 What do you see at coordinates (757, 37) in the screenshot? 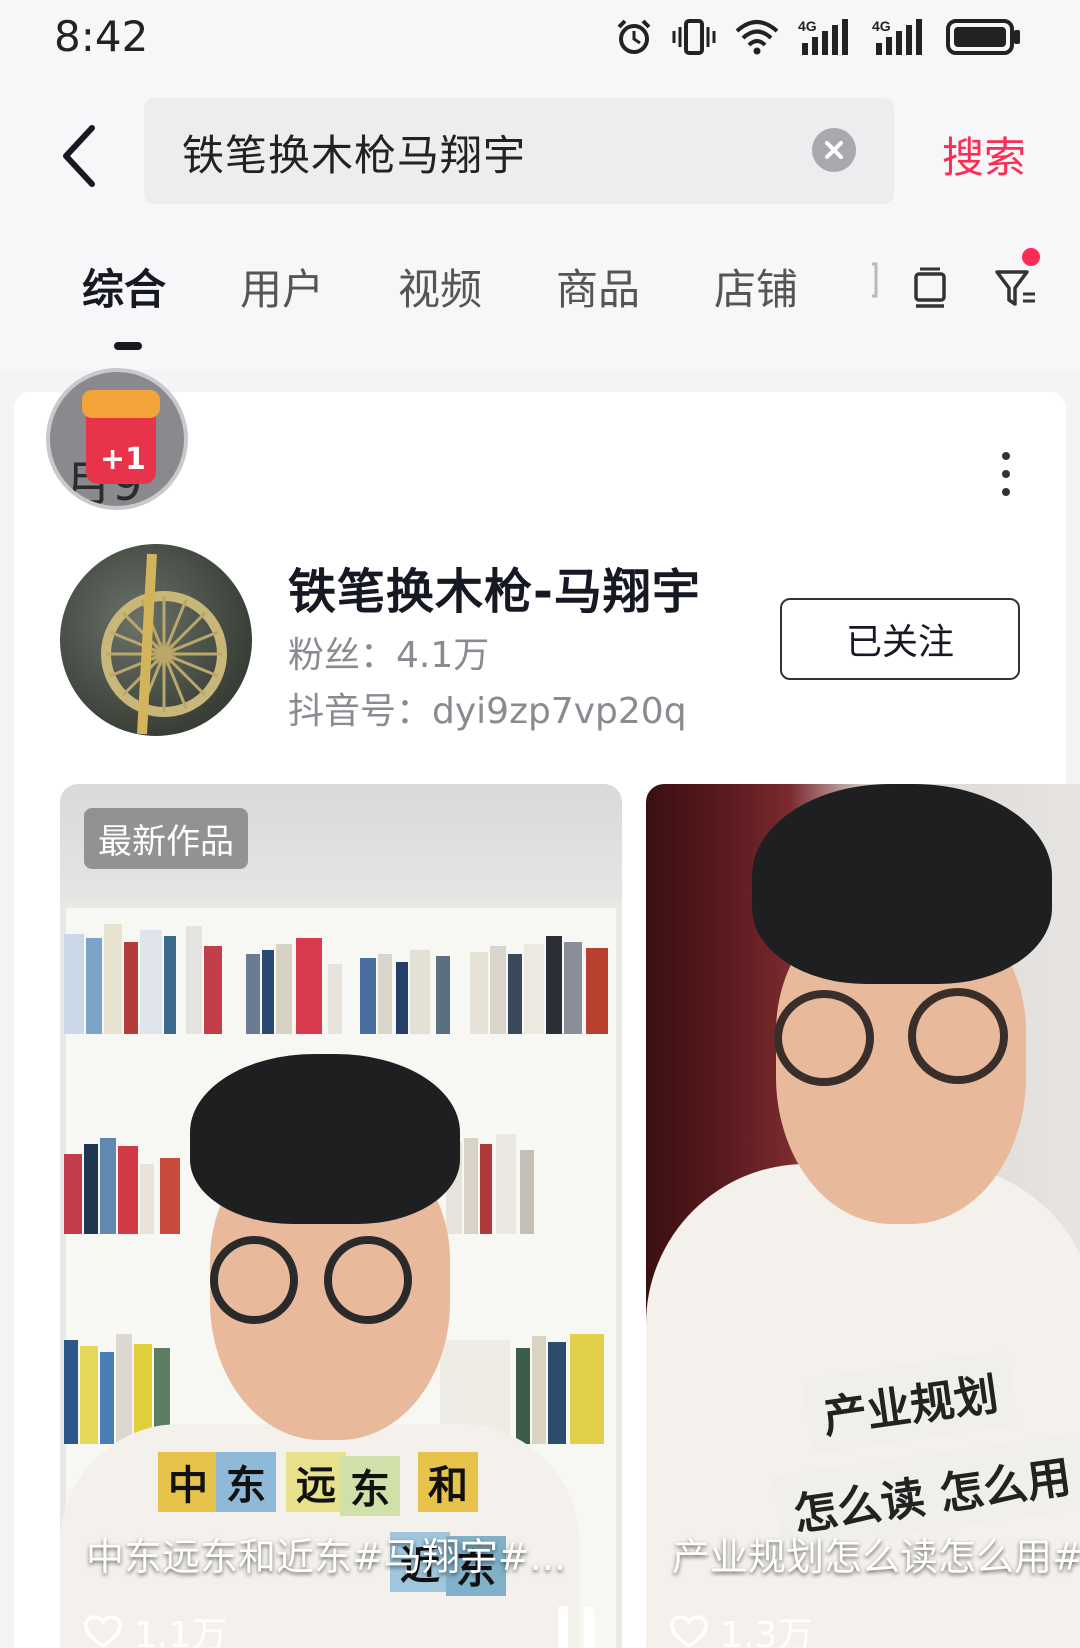
I see `wifi-icon` at bounding box center [757, 37].